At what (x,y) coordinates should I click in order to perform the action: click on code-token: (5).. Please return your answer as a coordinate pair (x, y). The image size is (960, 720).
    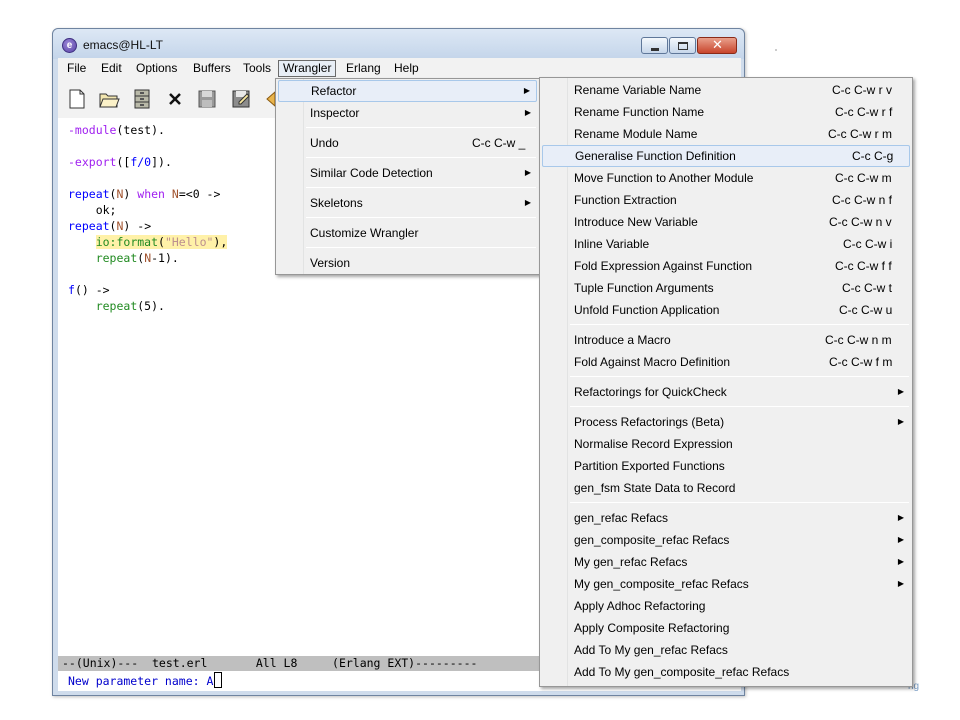
    Looking at the image, I should click on (151, 306).